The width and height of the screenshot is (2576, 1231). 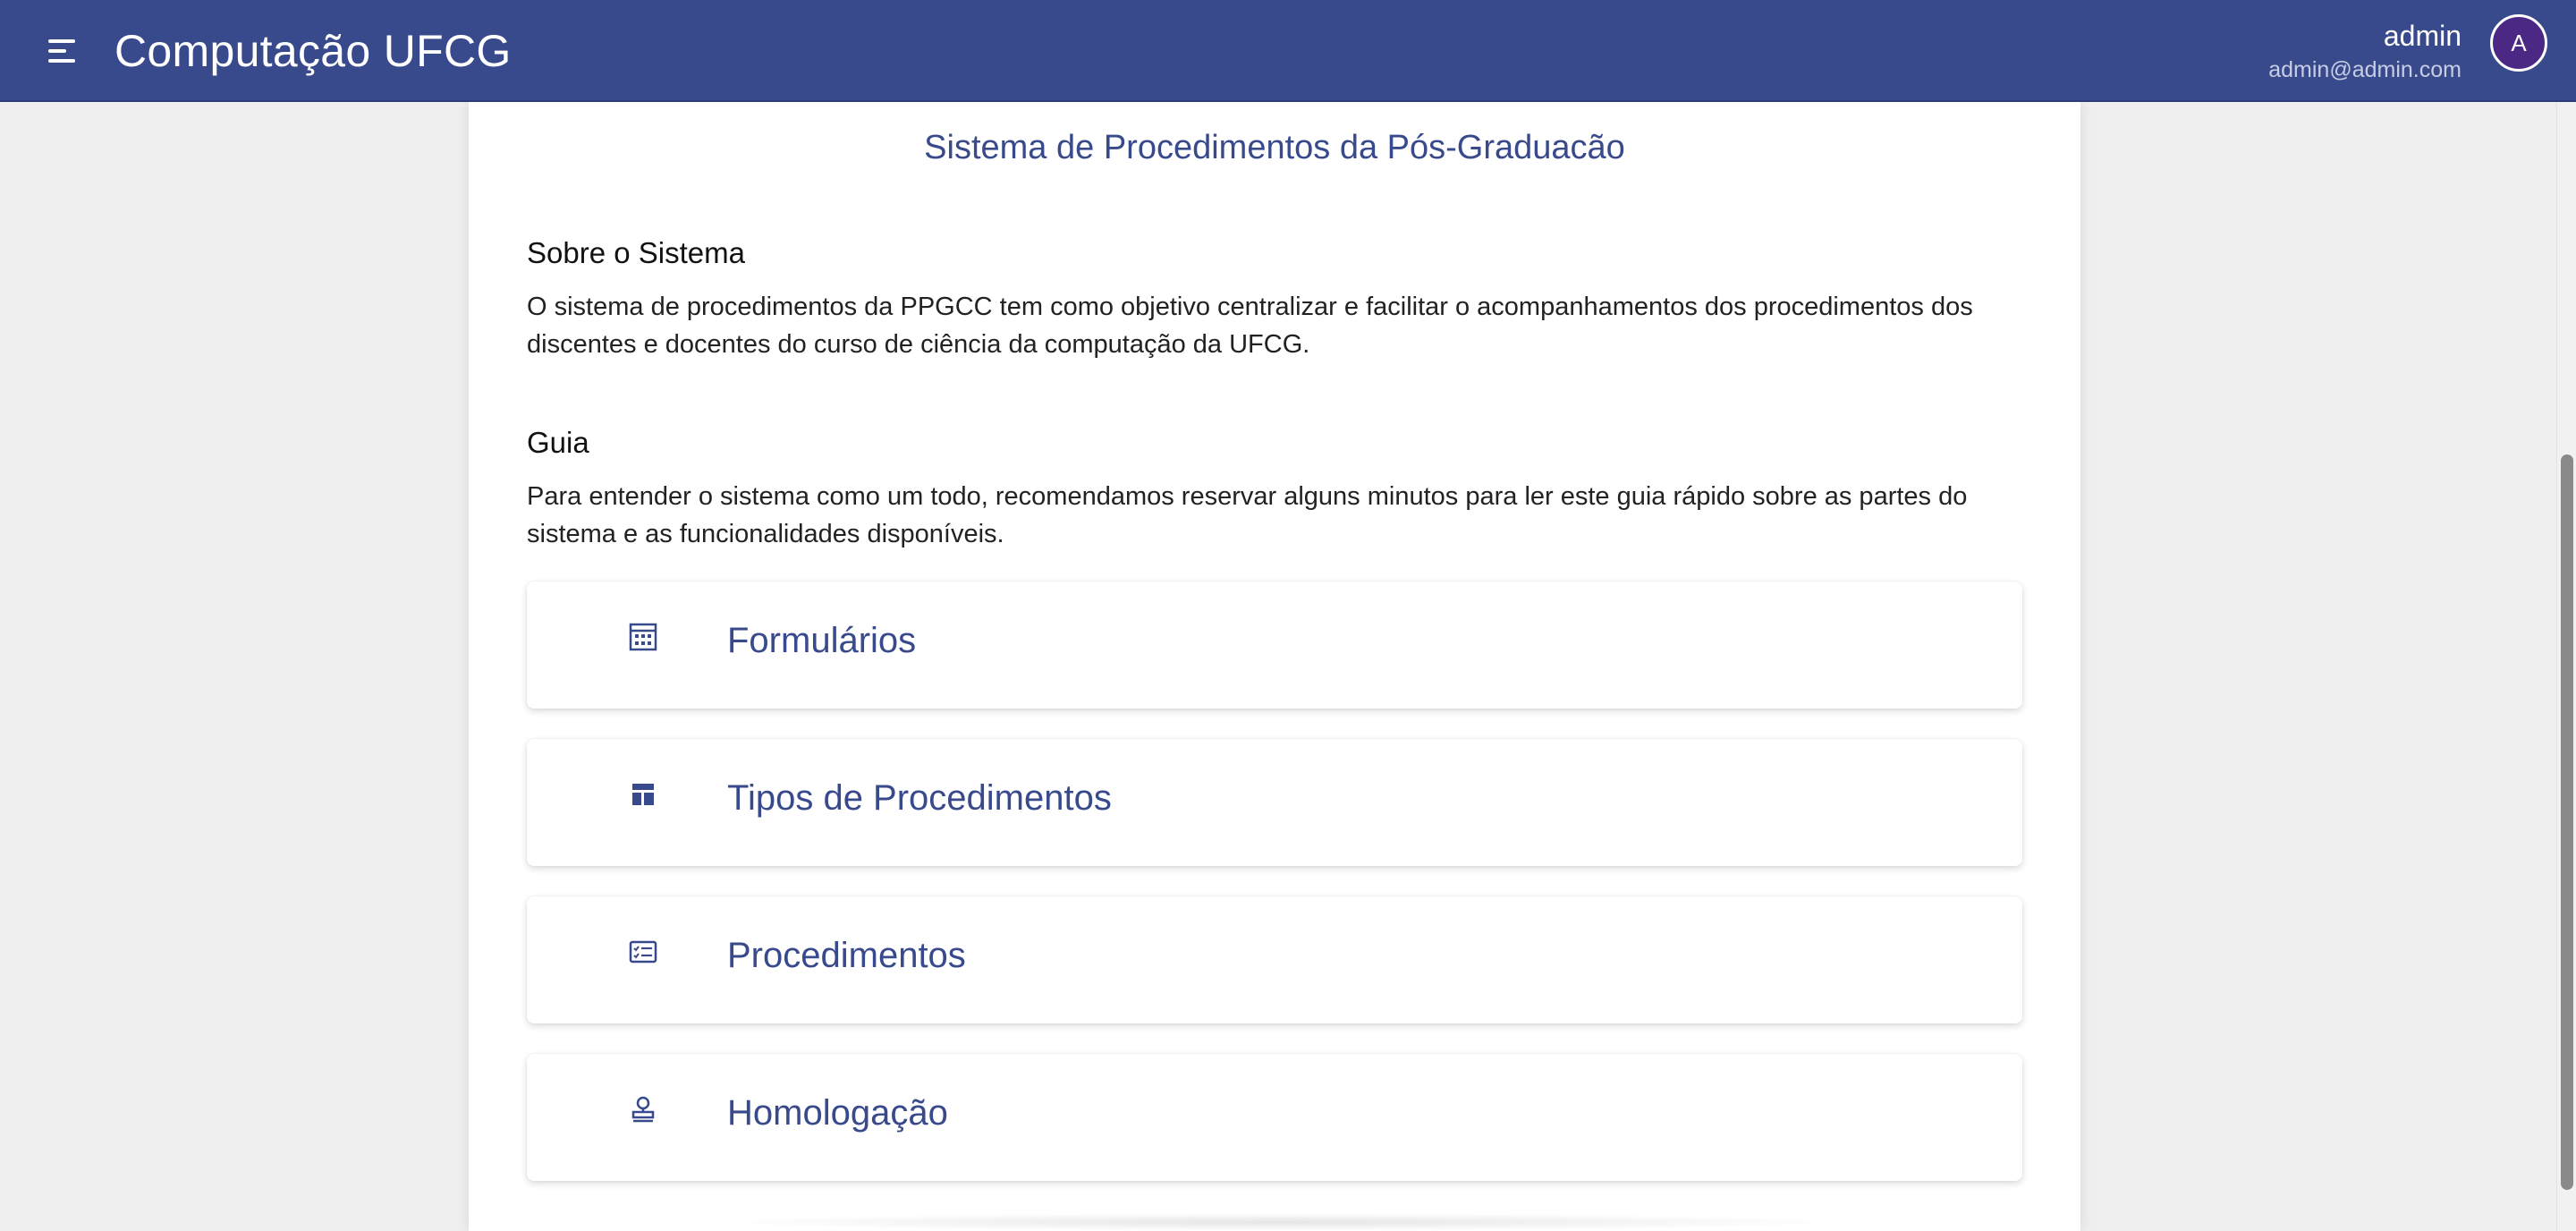 What do you see at coordinates (643, 1109) in the screenshot?
I see `stamp-icon` at bounding box center [643, 1109].